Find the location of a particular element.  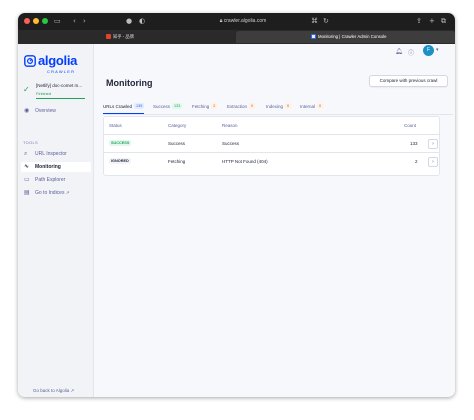

sidebar-item-label: Path Explorer is located at coordinates (50, 180).